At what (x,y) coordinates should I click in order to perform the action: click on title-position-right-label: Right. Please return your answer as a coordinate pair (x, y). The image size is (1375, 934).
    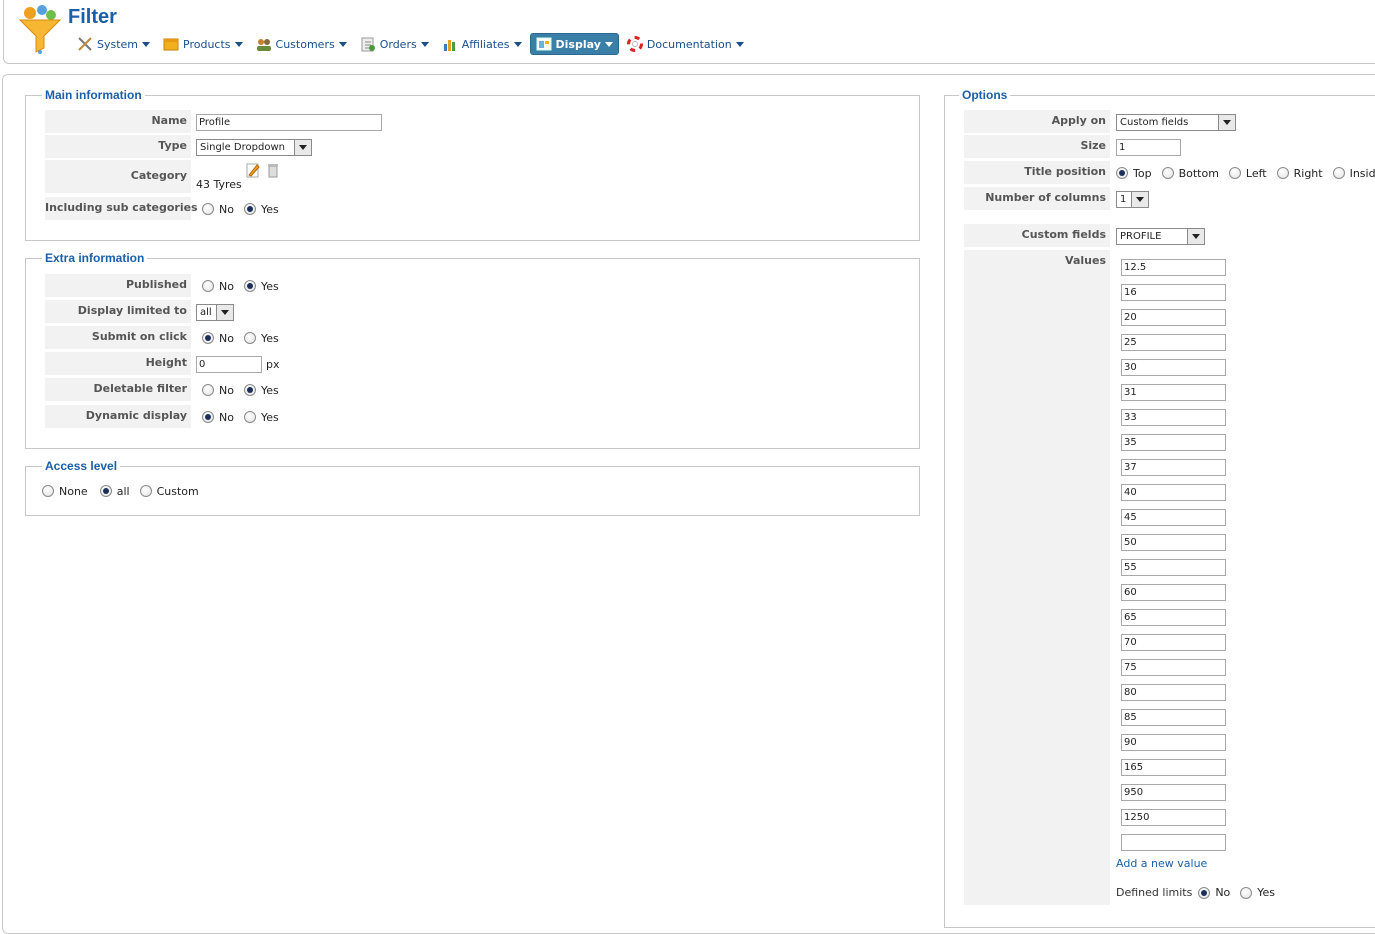
    Looking at the image, I should click on (1308, 173).